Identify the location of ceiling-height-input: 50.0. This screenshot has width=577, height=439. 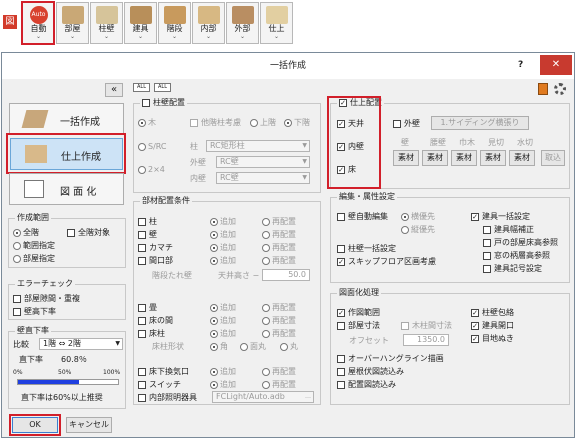
(286, 275).